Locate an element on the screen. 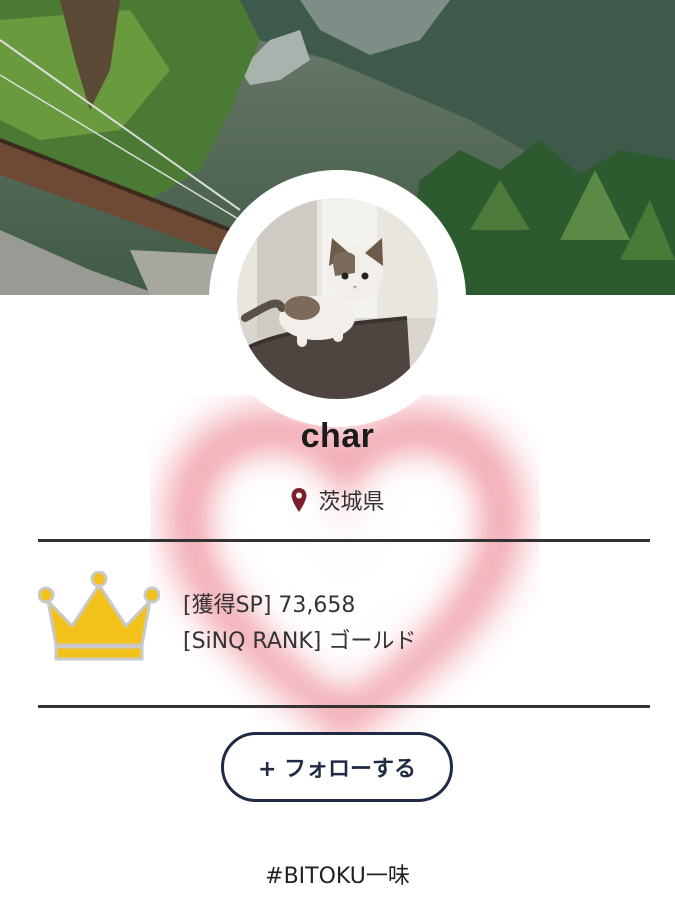 The height and width of the screenshot is (905, 675). hashtag-tagline: #BITOKU一味 is located at coordinates (337, 876).